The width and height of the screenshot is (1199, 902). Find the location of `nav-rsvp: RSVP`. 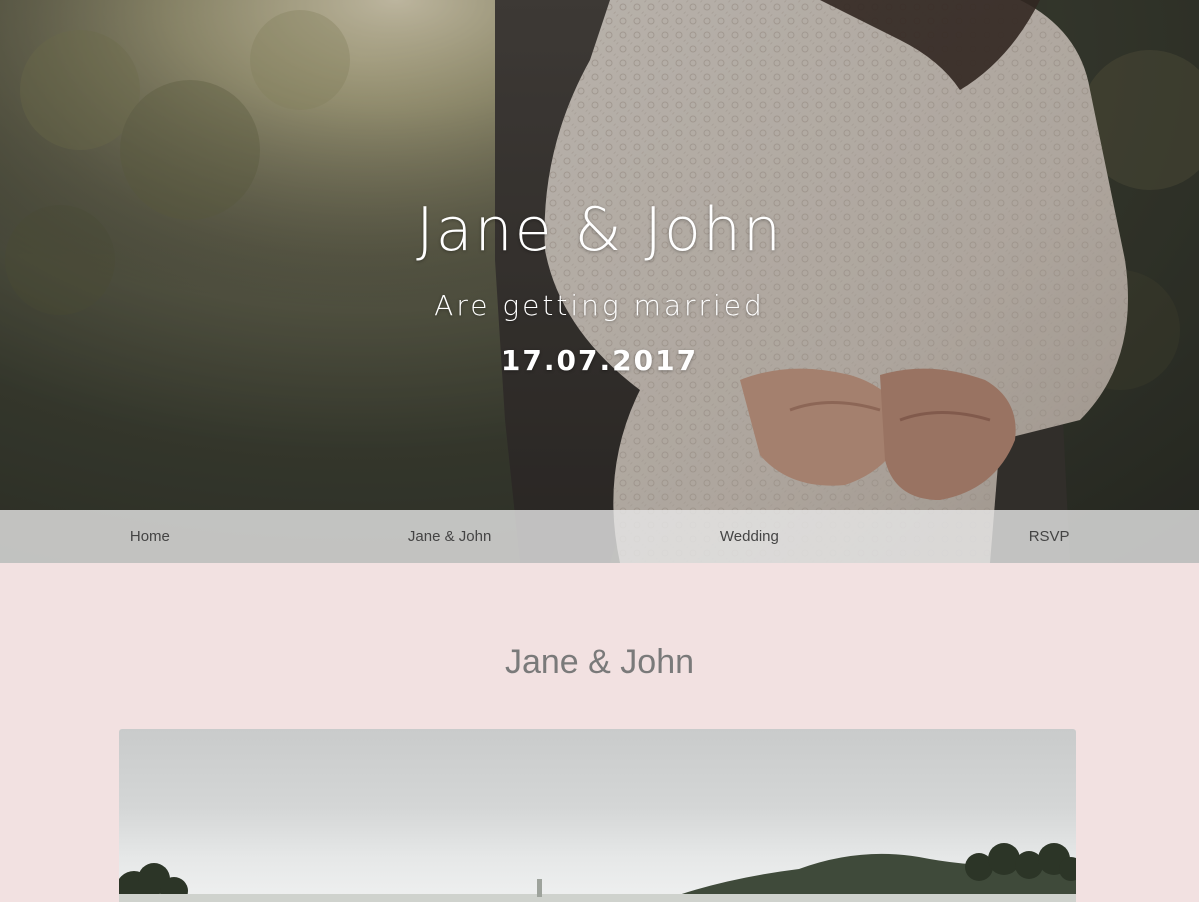

nav-rsvp: RSVP is located at coordinates (1049, 536).